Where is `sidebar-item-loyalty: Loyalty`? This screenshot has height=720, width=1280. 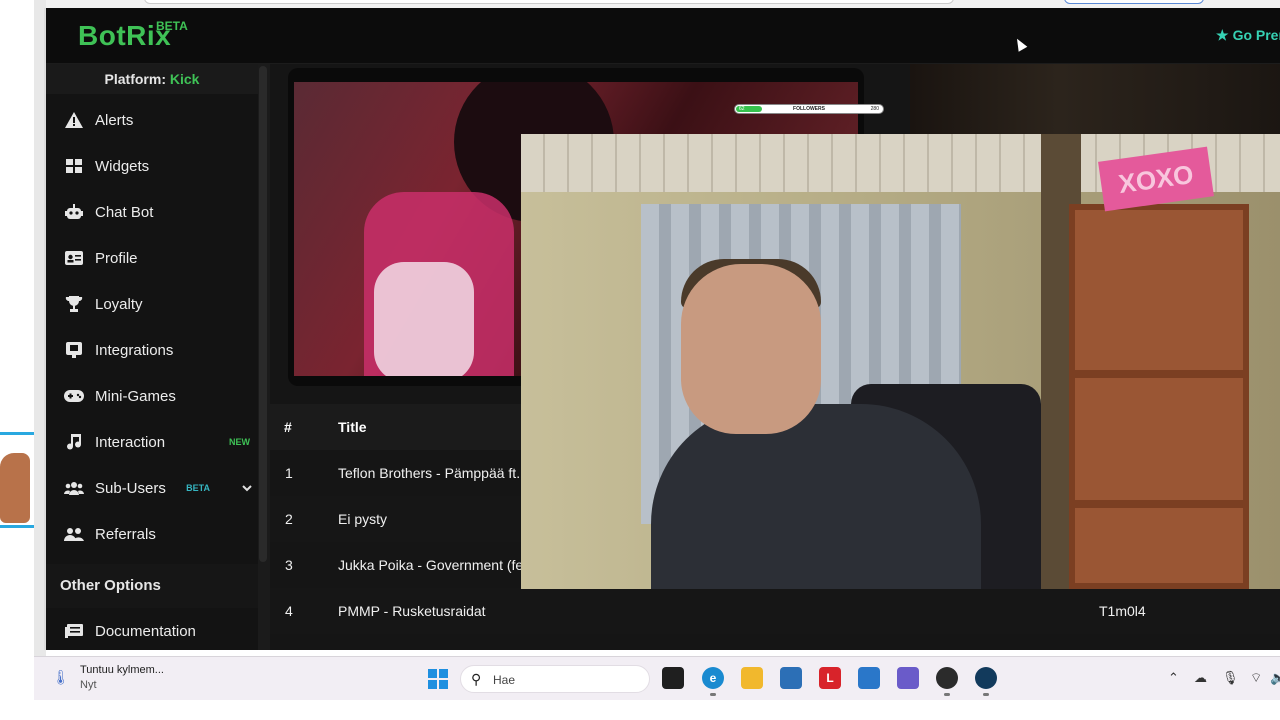
sidebar-item-loyalty: Loyalty is located at coordinates (152, 304).